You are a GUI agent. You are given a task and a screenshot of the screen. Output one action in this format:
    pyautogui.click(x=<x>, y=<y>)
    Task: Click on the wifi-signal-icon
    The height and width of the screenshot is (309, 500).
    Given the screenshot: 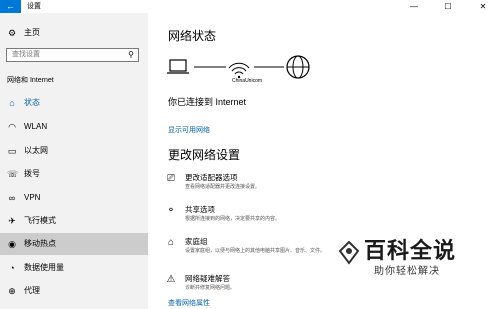 What is the action you would take?
    pyautogui.click(x=239, y=70)
    